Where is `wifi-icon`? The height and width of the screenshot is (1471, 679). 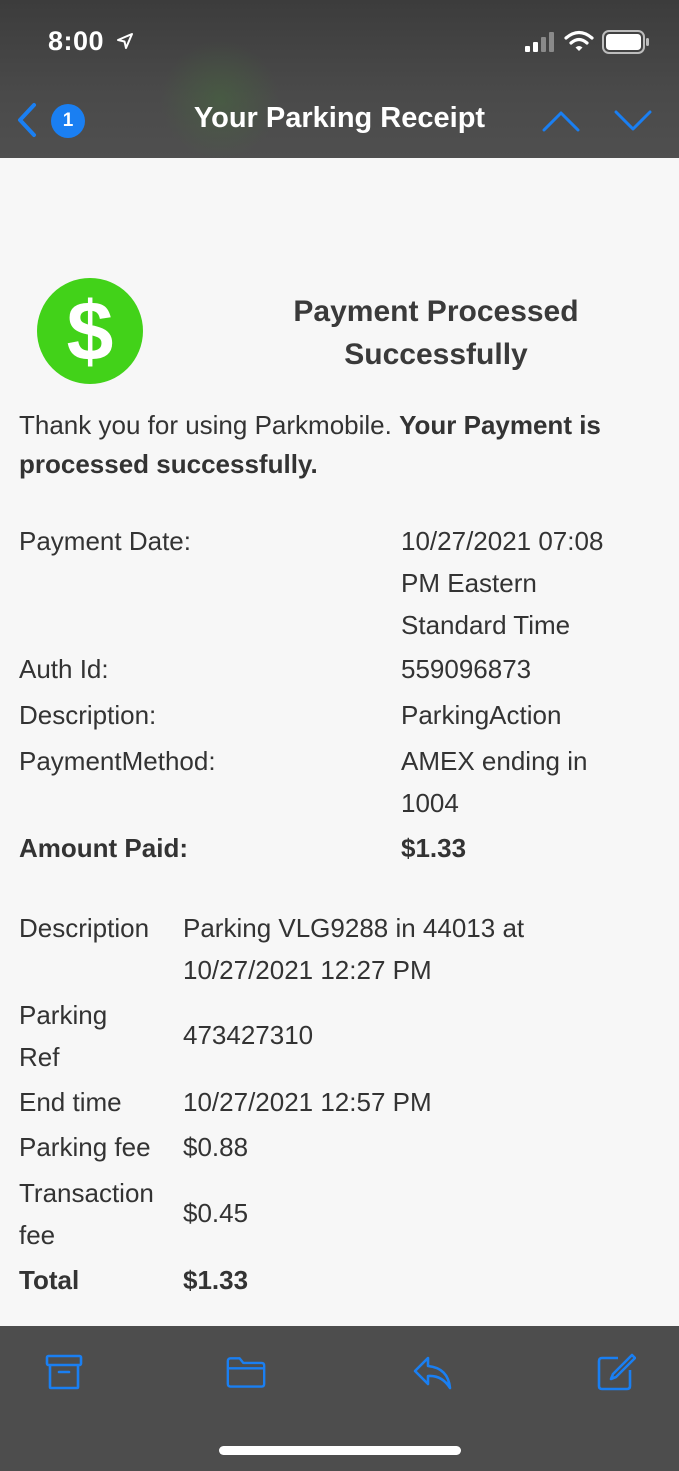 wifi-icon is located at coordinates (579, 40).